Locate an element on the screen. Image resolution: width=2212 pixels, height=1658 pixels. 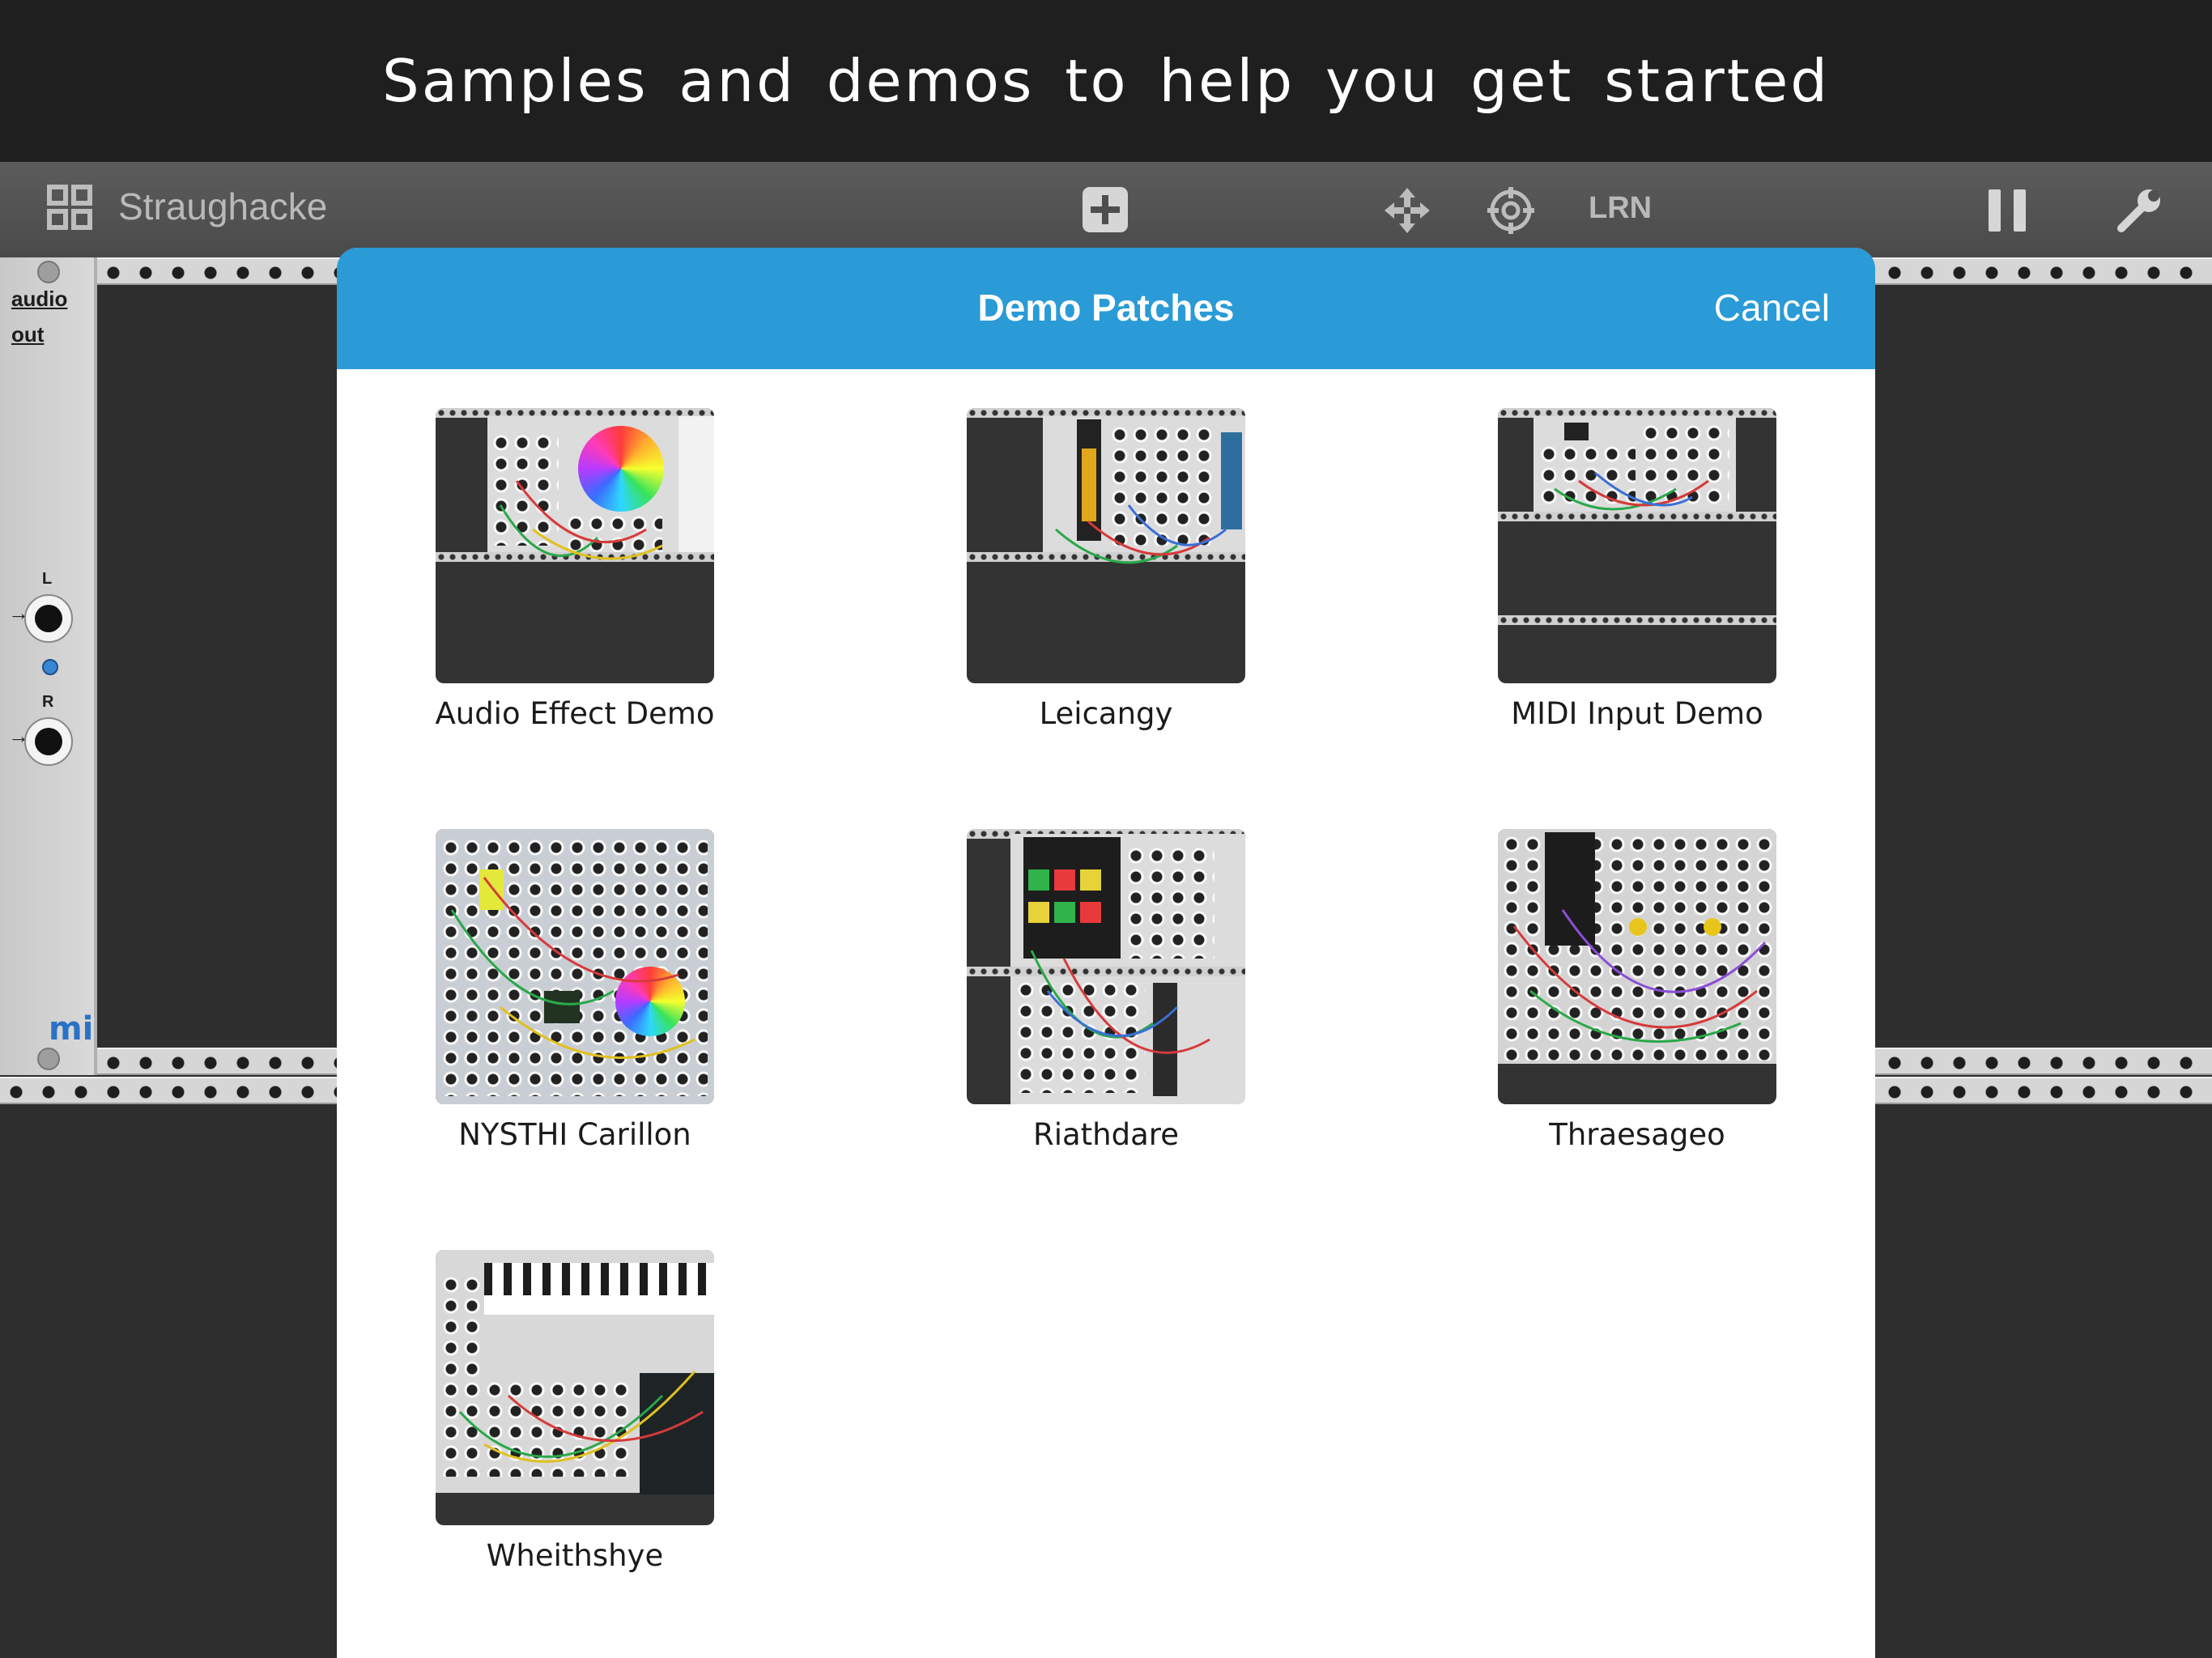
dialog-title: Demo Patches is located at coordinates (1106, 308).